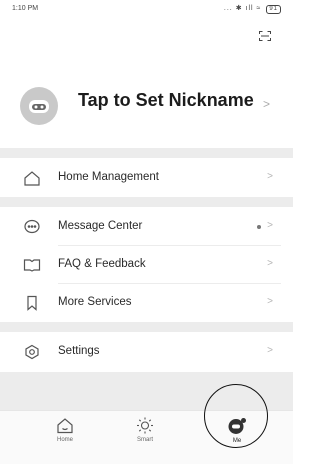 The height and width of the screenshot is (464, 320). What do you see at coordinates (146, 227) in the screenshot?
I see `menu-item-message-center: Message Center >` at bounding box center [146, 227].